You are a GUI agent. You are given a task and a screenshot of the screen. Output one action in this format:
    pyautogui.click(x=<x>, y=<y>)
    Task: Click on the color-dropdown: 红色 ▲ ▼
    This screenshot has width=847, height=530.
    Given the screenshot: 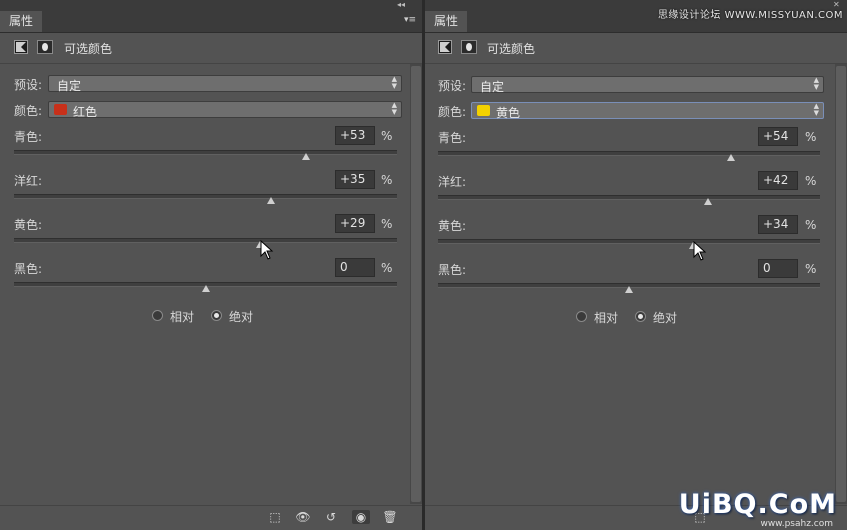 What is the action you would take?
    pyautogui.click(x=225, y=110)
    